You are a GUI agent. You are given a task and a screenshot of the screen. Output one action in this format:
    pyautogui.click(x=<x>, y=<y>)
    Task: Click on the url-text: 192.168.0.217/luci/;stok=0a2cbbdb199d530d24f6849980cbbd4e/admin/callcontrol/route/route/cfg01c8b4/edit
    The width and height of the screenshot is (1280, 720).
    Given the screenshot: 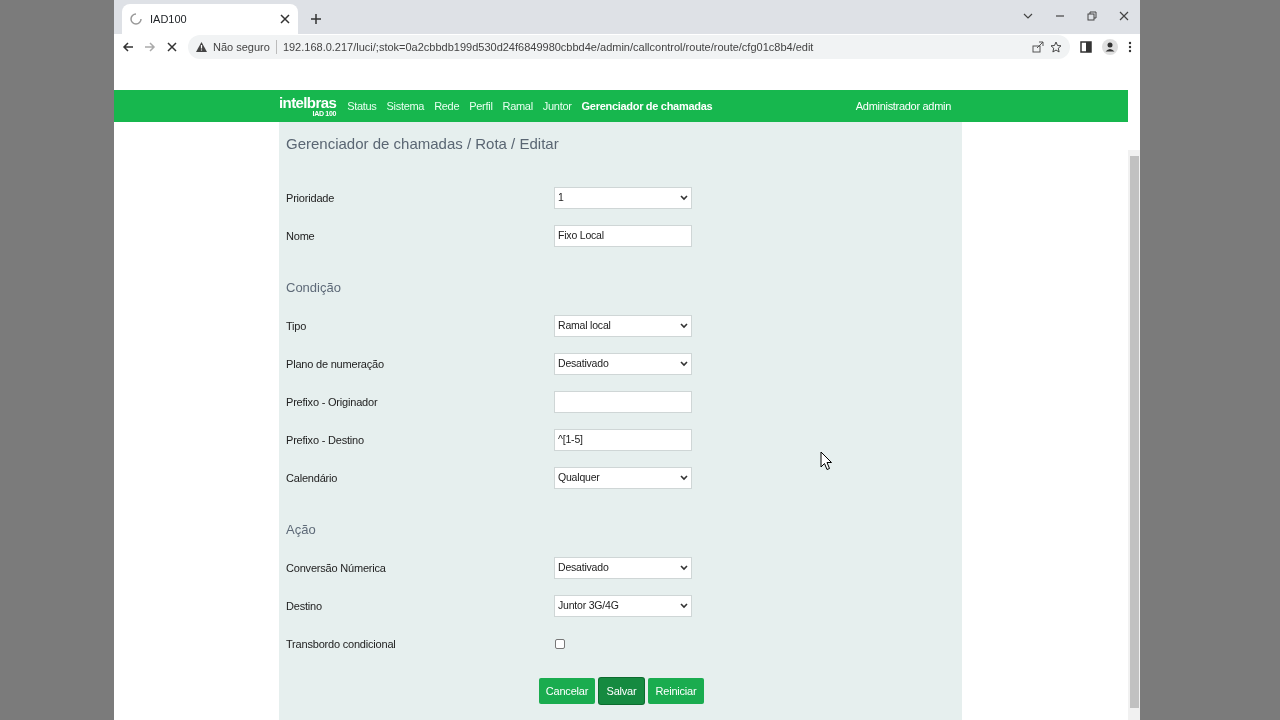 What is the action you would take?
    pyautogui.click(x=548, y=47)
    